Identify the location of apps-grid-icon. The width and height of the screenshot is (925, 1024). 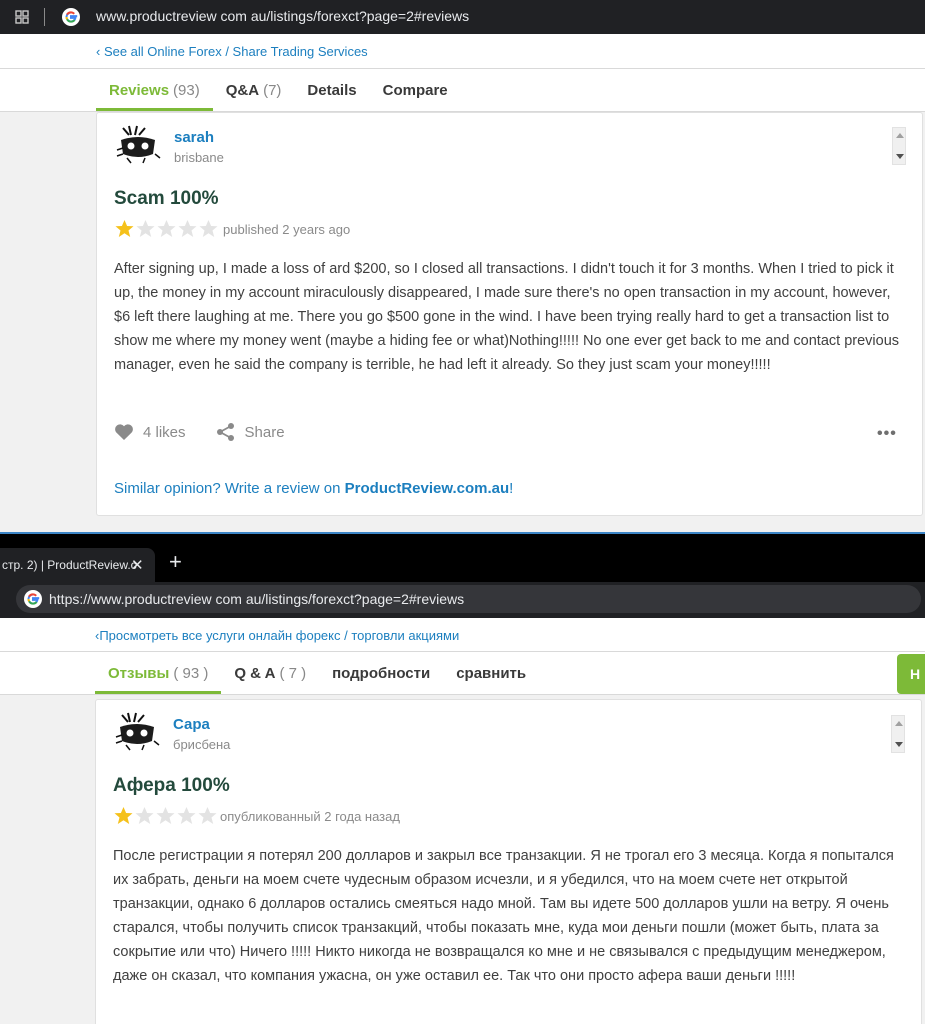
(22, 17).